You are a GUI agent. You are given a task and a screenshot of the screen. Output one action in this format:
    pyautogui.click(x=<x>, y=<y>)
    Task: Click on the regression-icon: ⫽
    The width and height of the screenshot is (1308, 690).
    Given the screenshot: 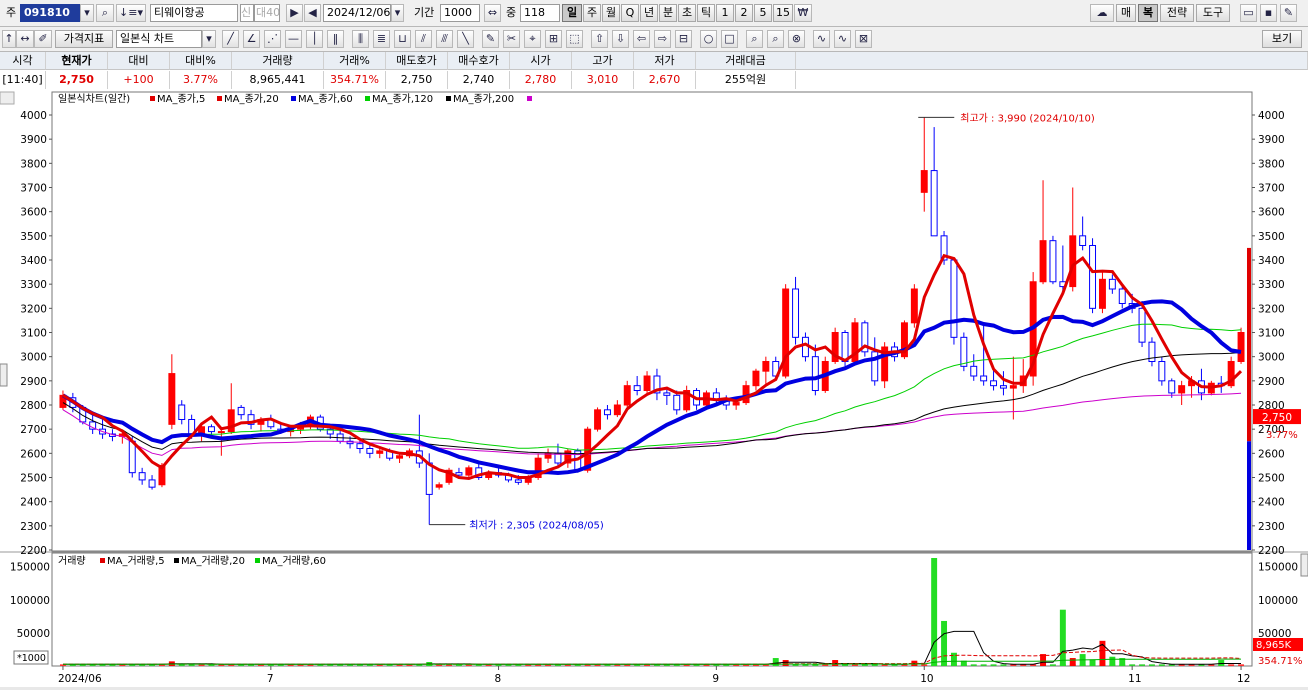 What is the action you would take?
    pyautogui.click(x=423, y=39)
    